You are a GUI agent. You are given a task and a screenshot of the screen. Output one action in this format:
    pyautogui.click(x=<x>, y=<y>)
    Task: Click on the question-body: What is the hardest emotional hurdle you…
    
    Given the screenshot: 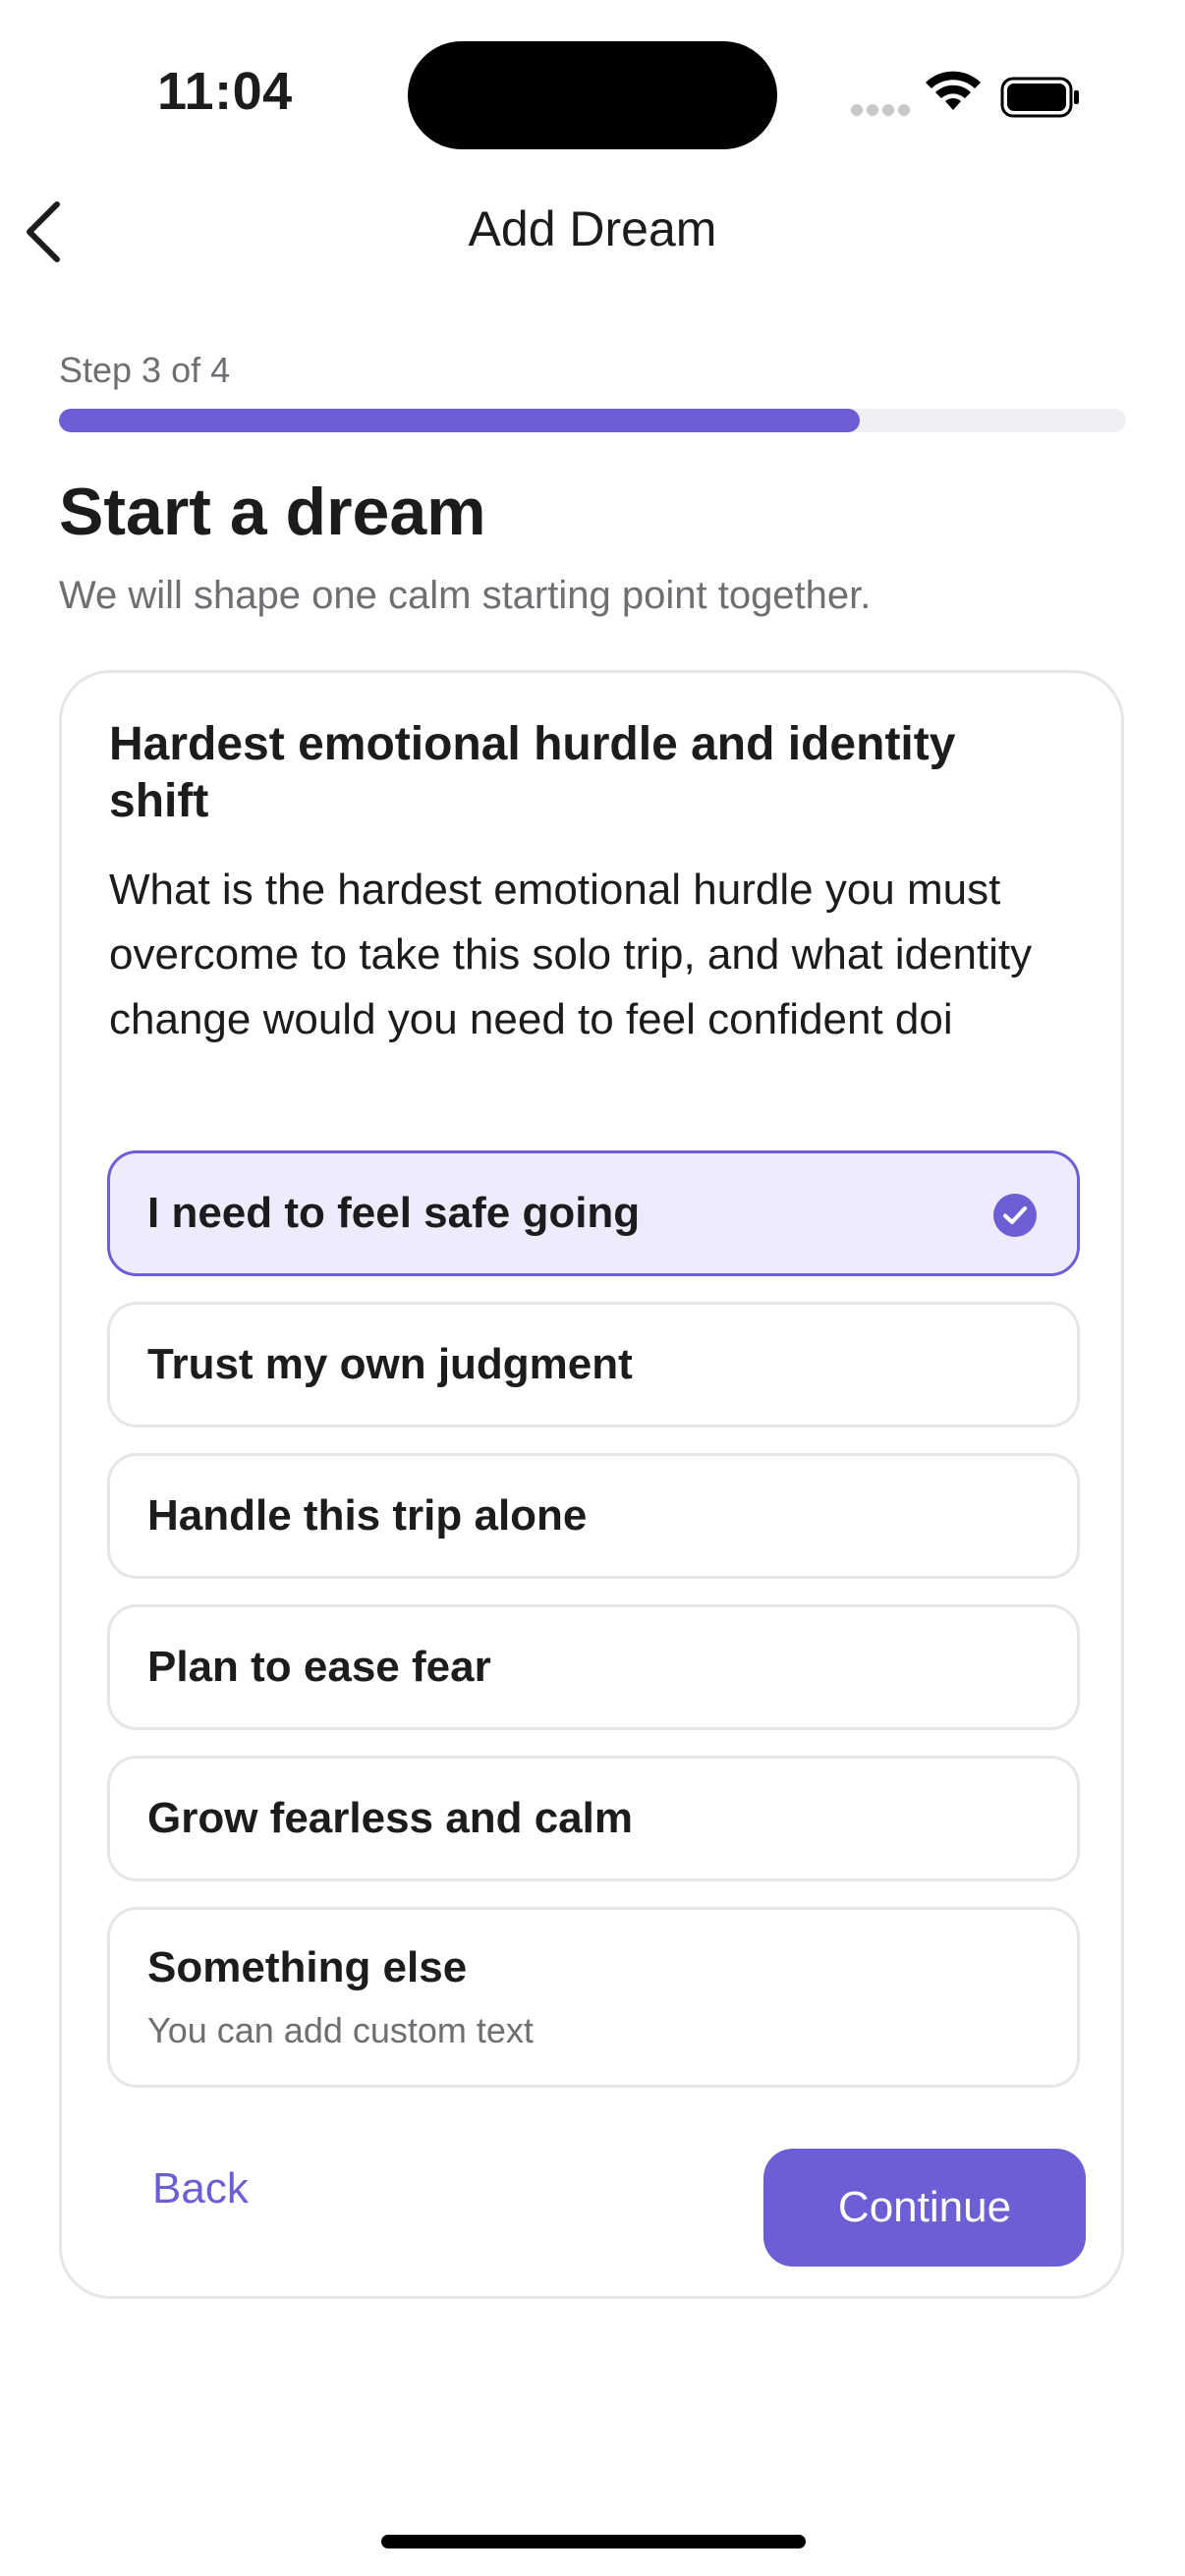 What is the action you would take?
    pyautogui.click(x=571, y=954)
    